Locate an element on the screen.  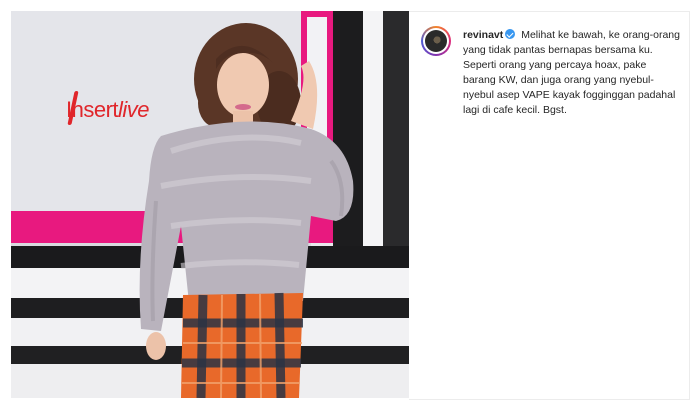
avatar is located at coordinates (436, 41).